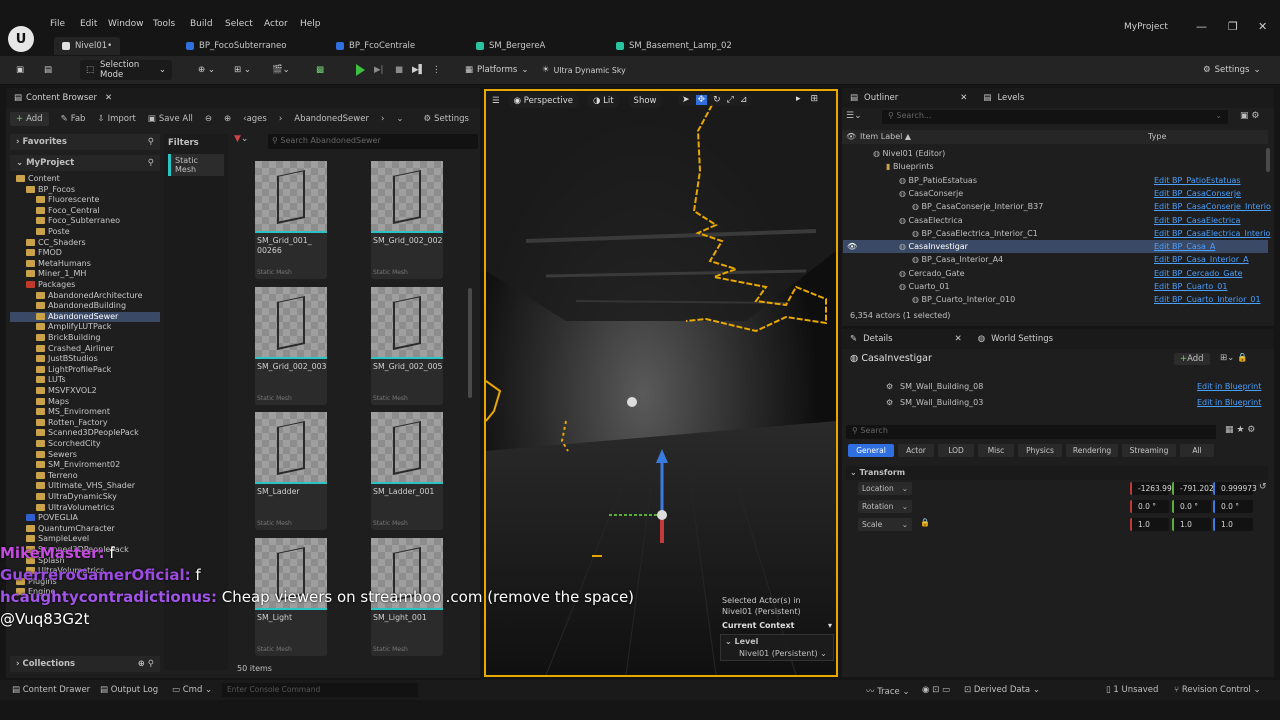 The height and width of the screenshot is (720, 1280). What do you see at coordinates (85, 190) in the screenshot?
I see `folder-tree-item: BP_Focos` at bounding box center [85, 190].